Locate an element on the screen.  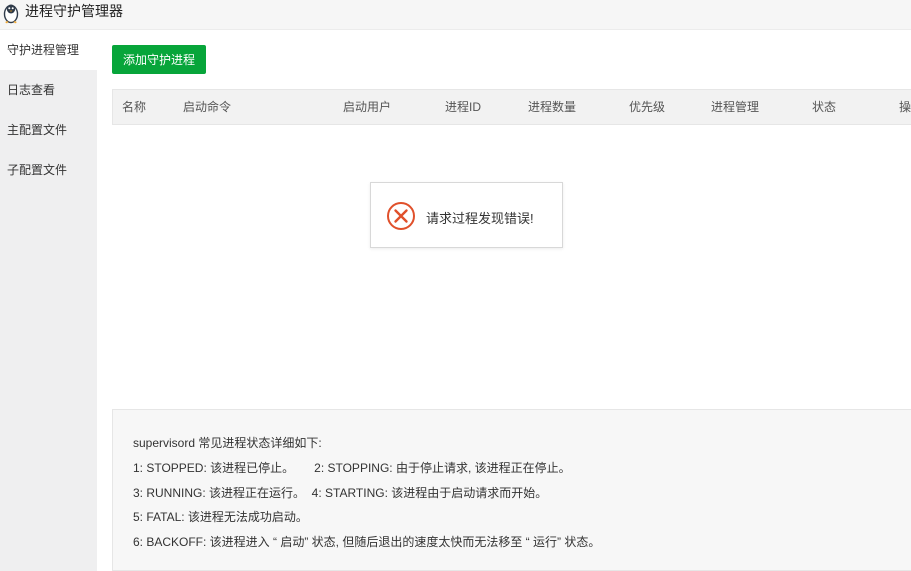
table-header: 名称 启动命令 启动用户 进程ID 进程数量 优先级 进程管理 状态 操作 is located at coordinates (511, 107).